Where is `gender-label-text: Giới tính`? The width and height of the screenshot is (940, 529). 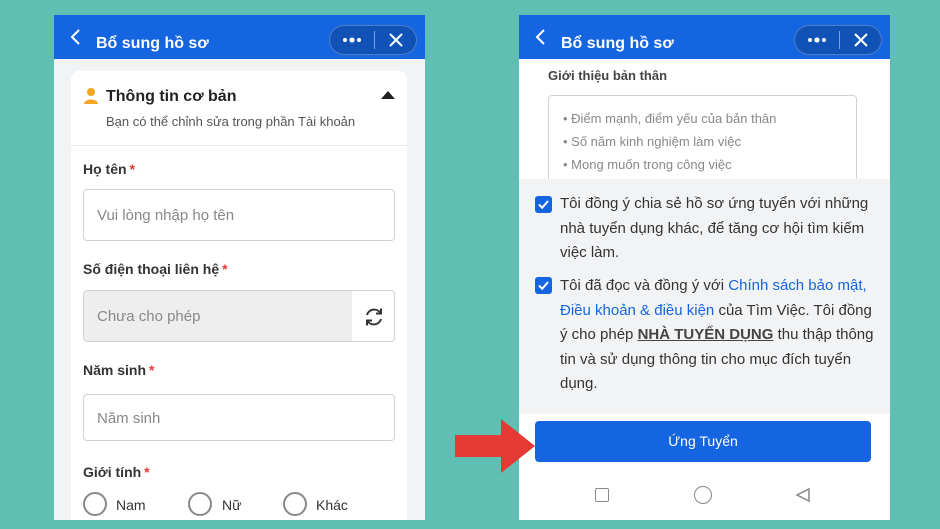
gender-label-text: Giới tính is located at coordinates (112, 472).